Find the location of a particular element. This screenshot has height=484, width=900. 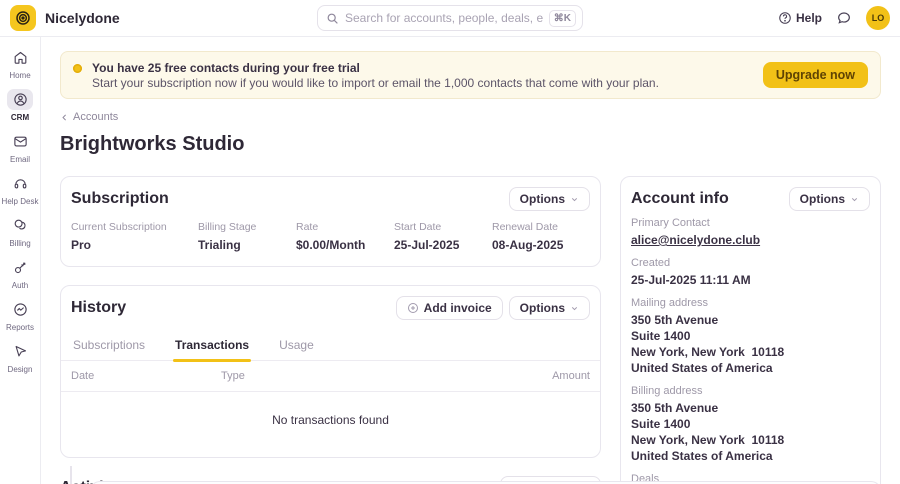

sidebar-item-label: Design is located at coordinates (20, 369).